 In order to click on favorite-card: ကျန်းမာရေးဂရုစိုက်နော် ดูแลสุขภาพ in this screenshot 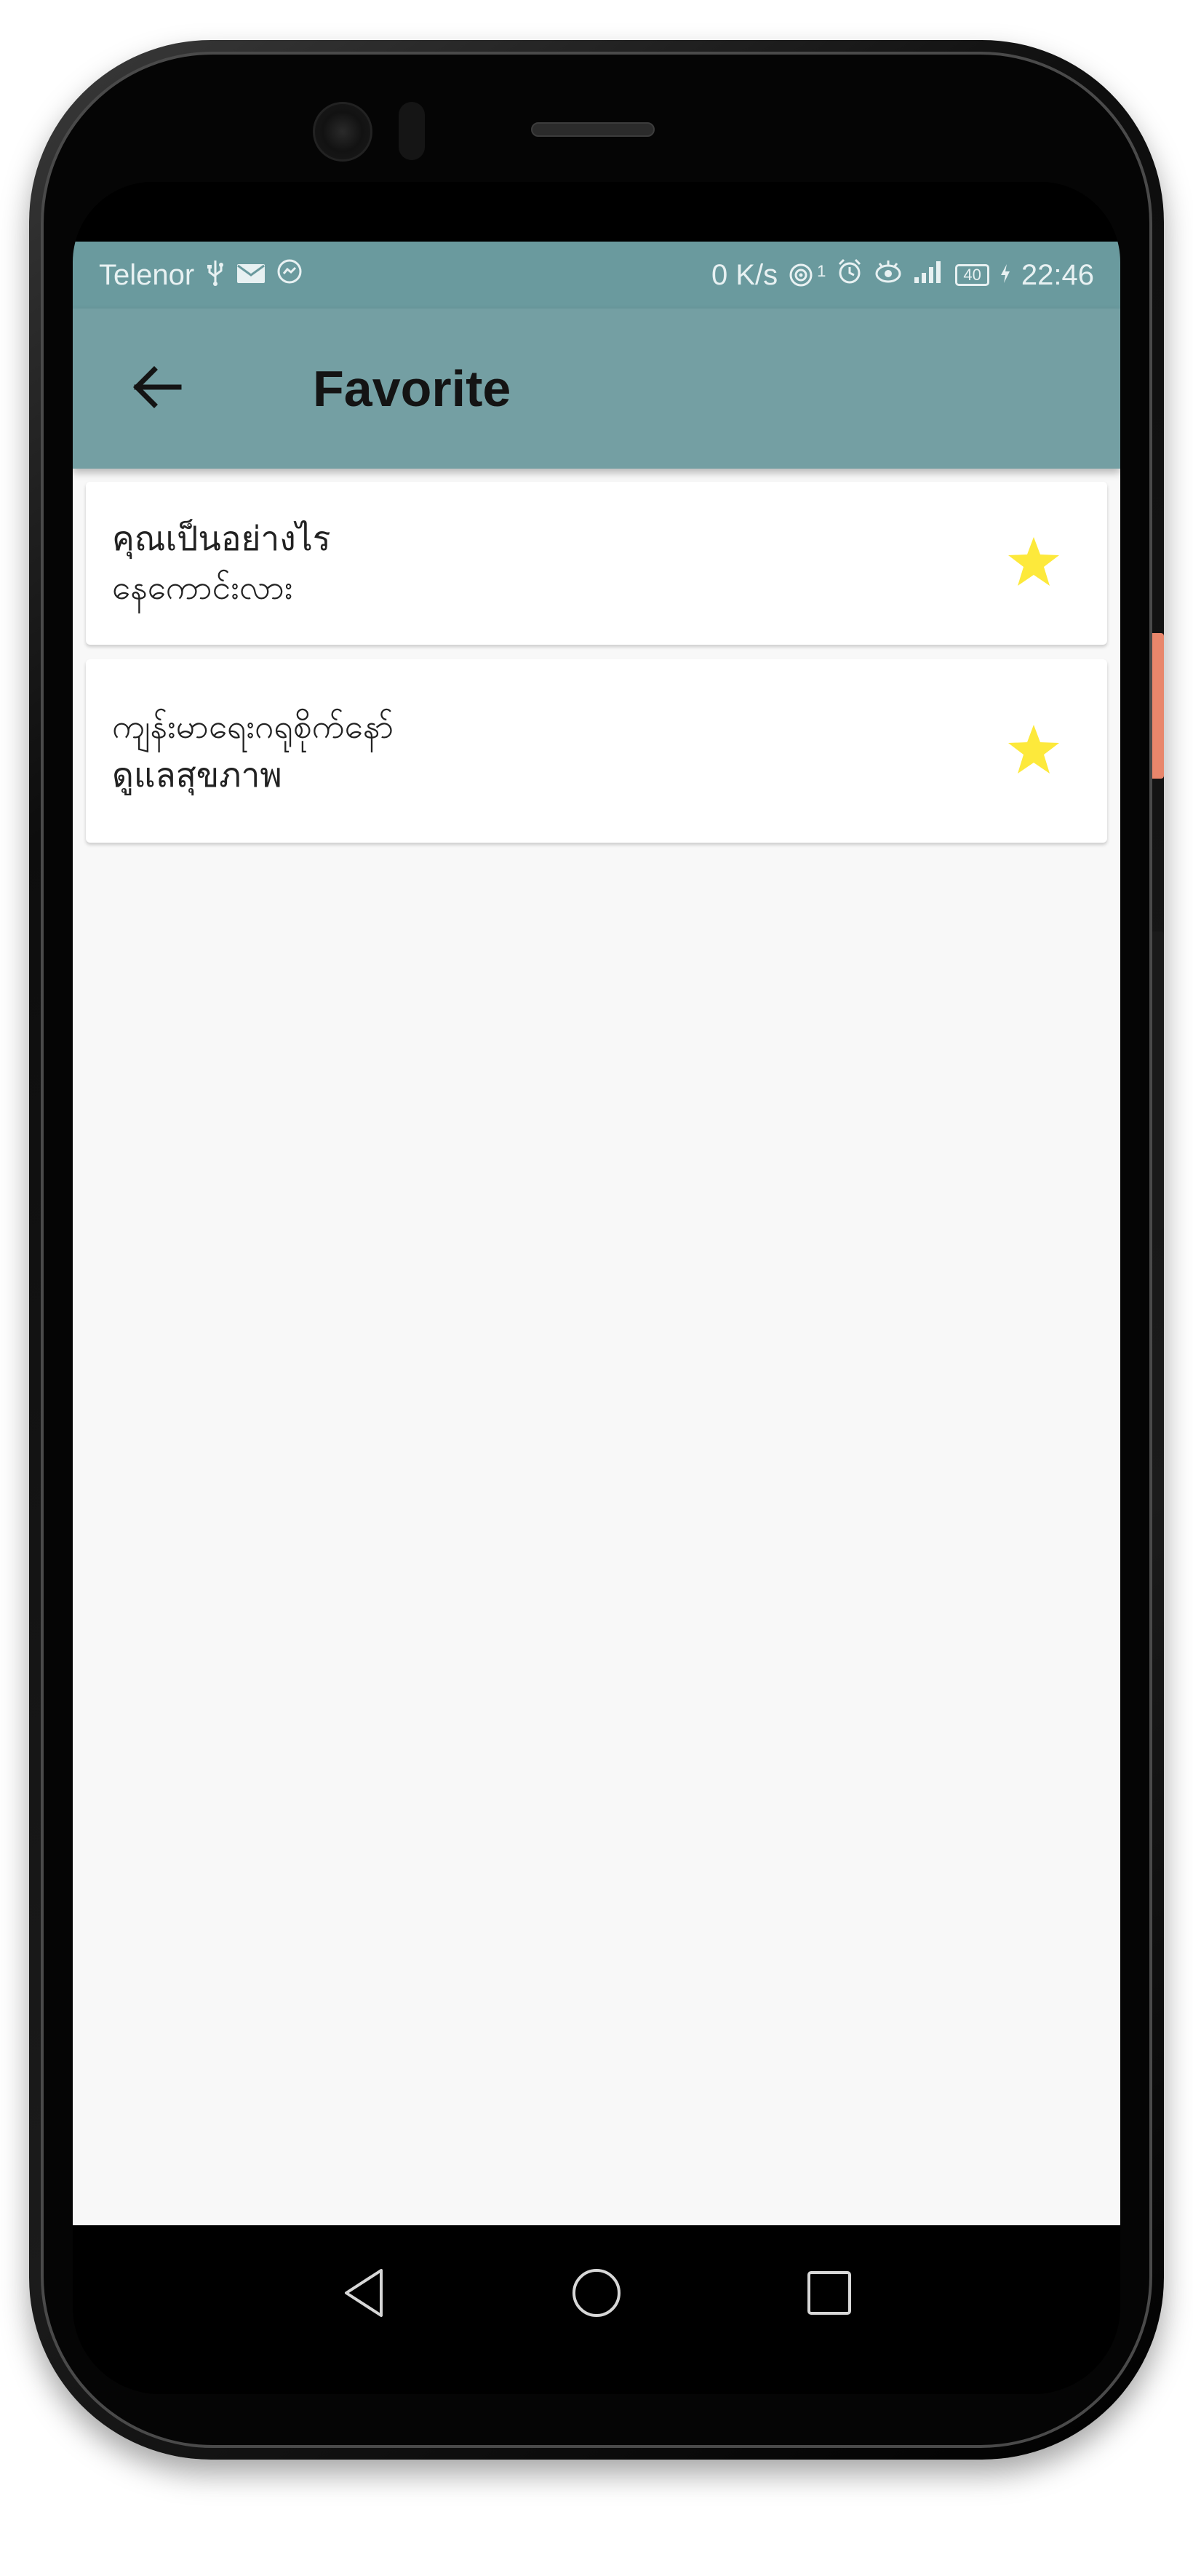, I will do `click(596, 751)`.